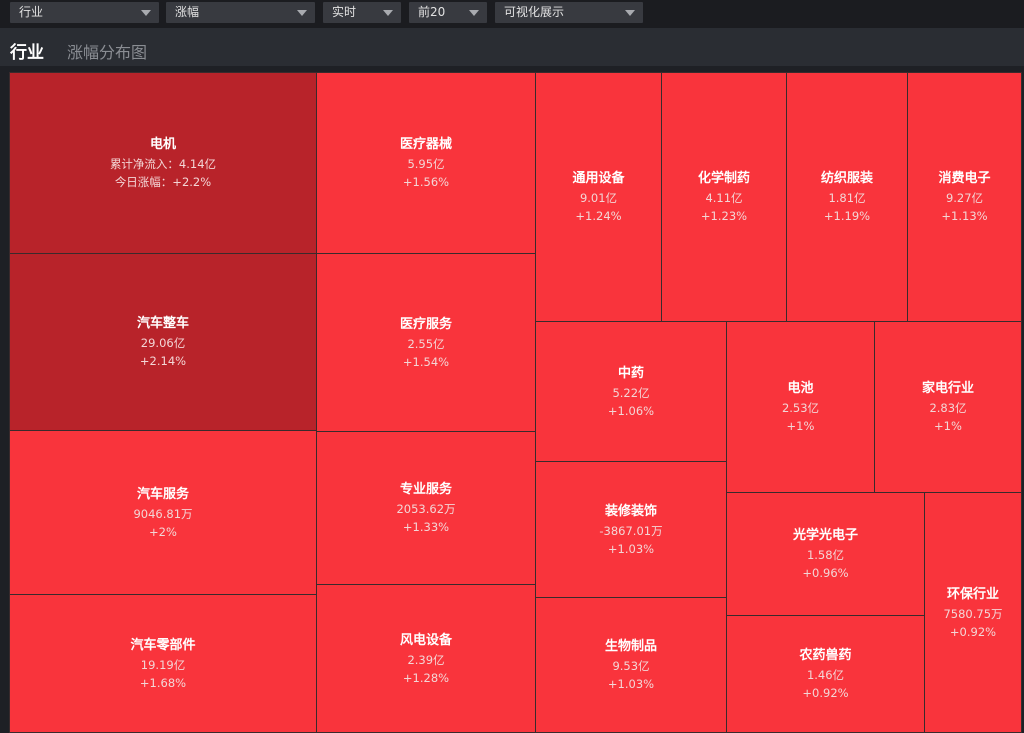 This screenshot has height=733, width=1024. I want to click on tile-flow: 4.11亿, so click(724, 198).